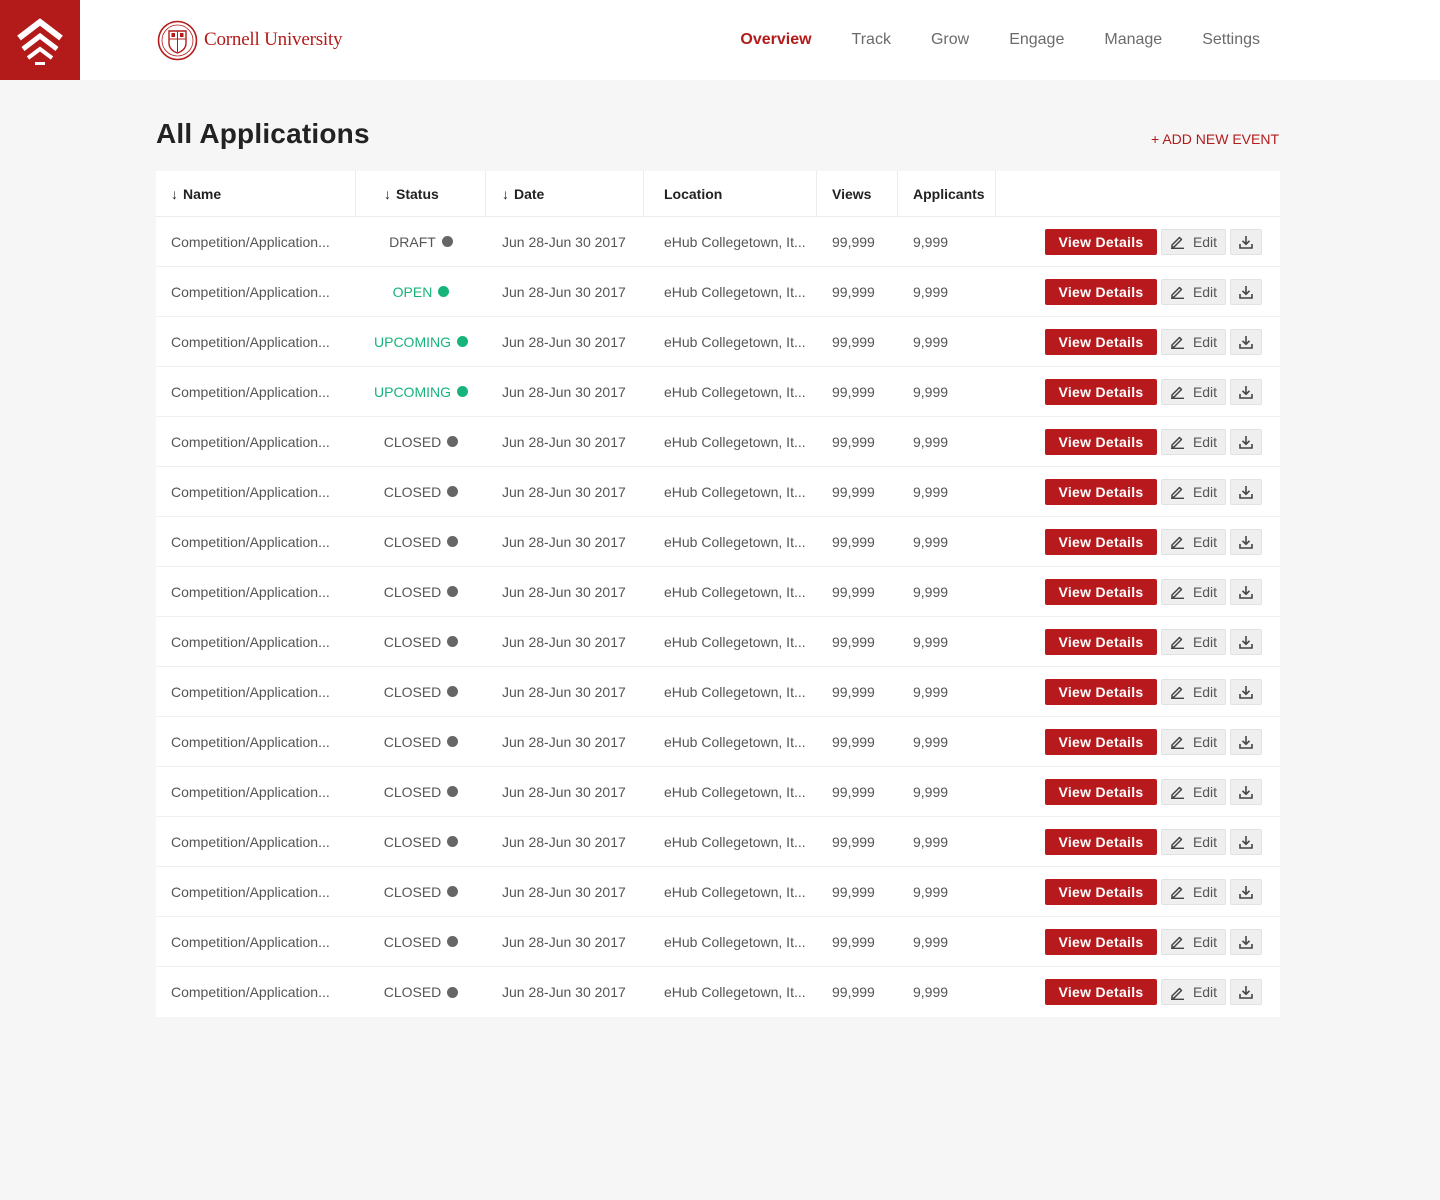 This screenshot has height=1200, width=1440. Describe the element at coordinates (775, 40) in the screenshot. I see `nav-overview: Overview` at that location.